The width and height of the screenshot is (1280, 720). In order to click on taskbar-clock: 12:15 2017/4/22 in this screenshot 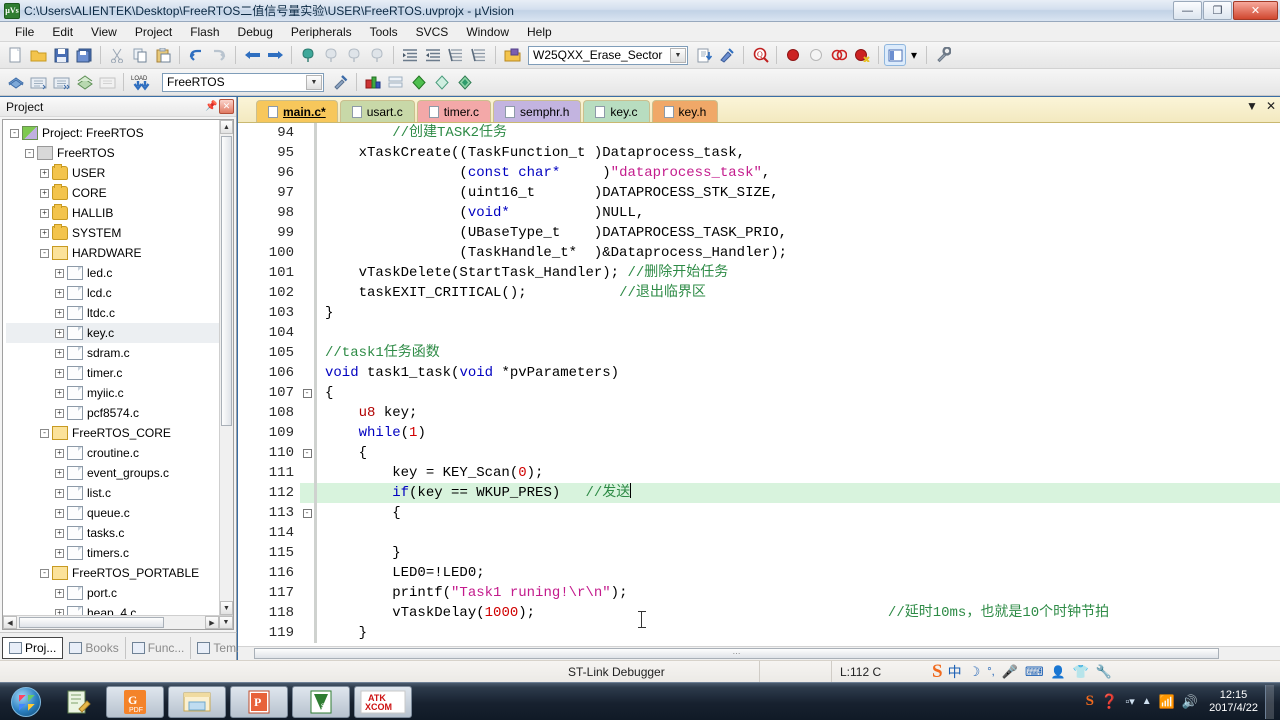, I will do `click(1233, 702)`.